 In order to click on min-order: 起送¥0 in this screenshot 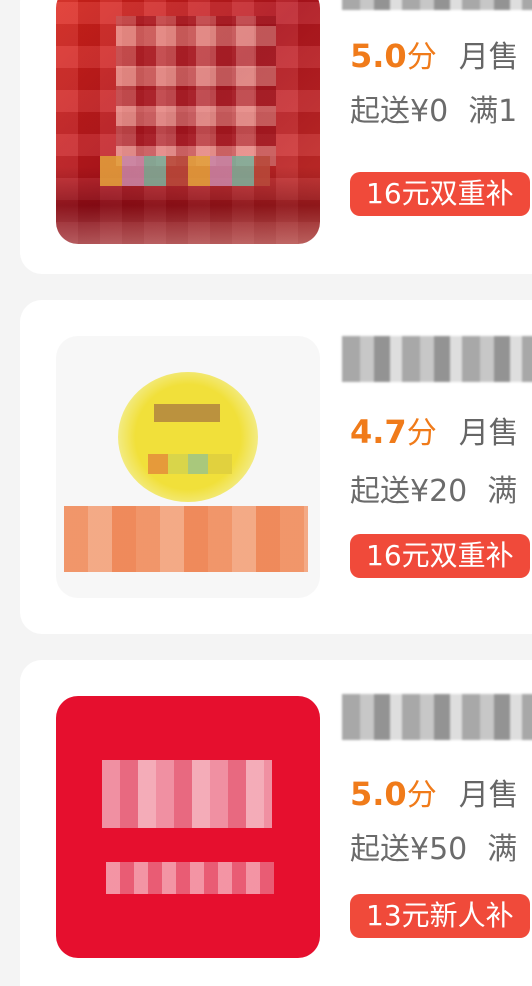, I will do `click(399, 111)`.